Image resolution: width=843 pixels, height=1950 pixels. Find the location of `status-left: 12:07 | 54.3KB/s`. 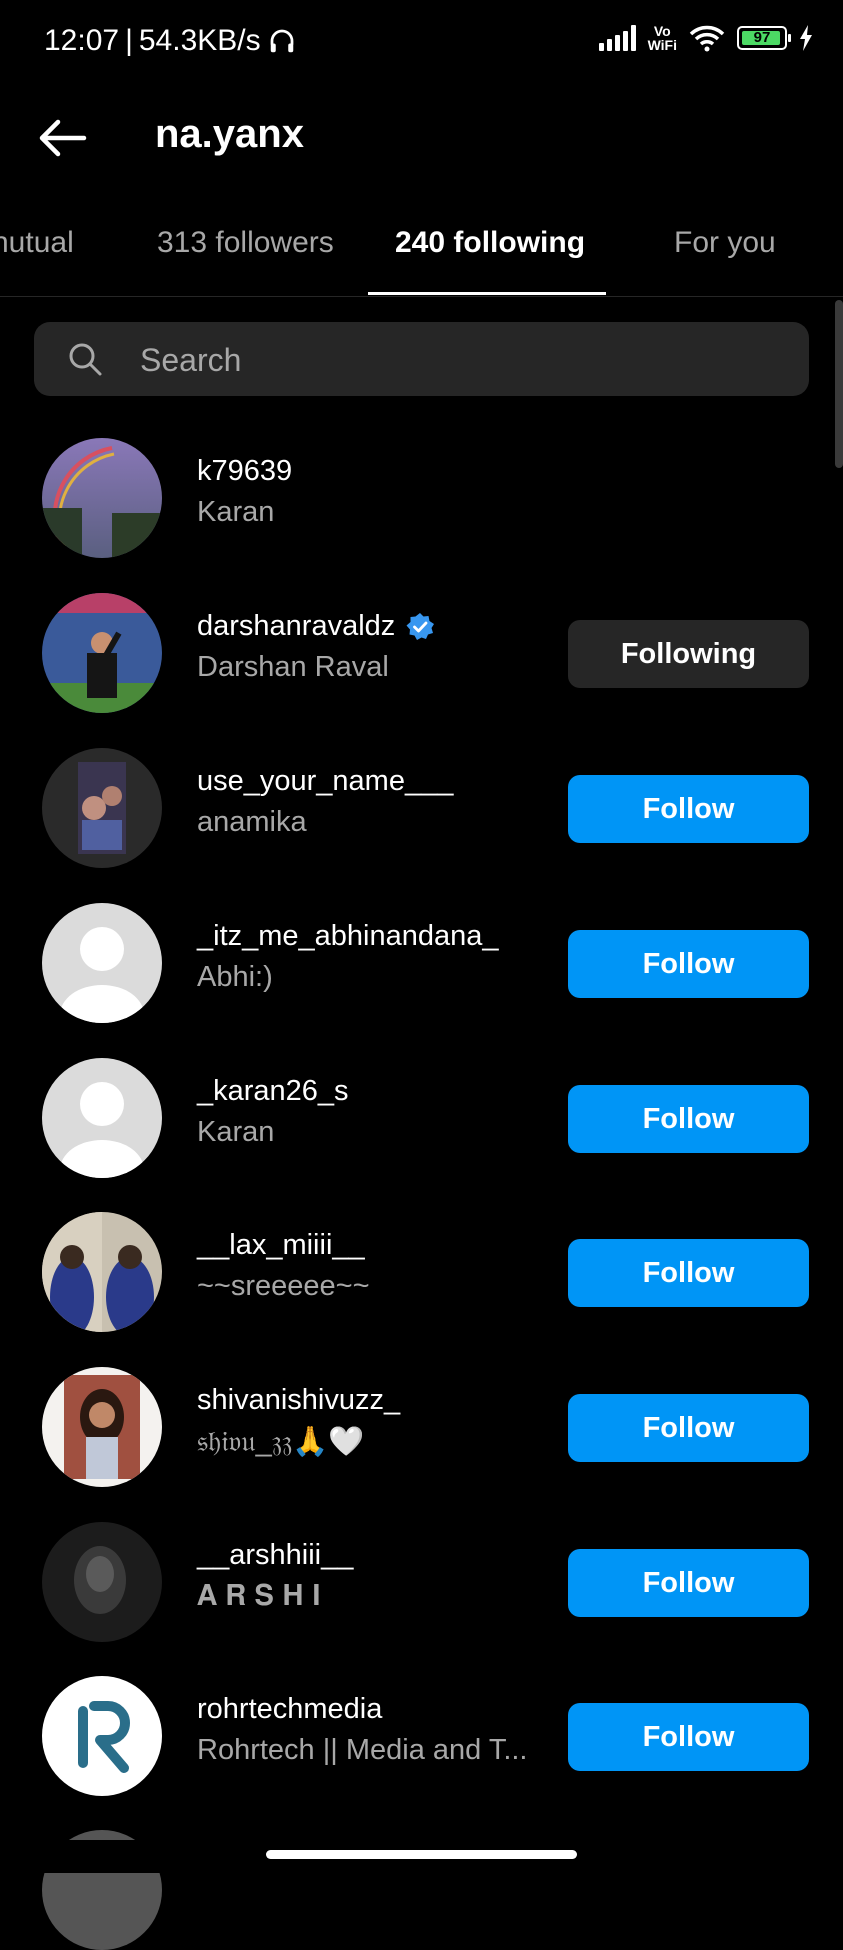

status-left: 12:07 | 54.3KB/s is located at coordinates (170, 41).